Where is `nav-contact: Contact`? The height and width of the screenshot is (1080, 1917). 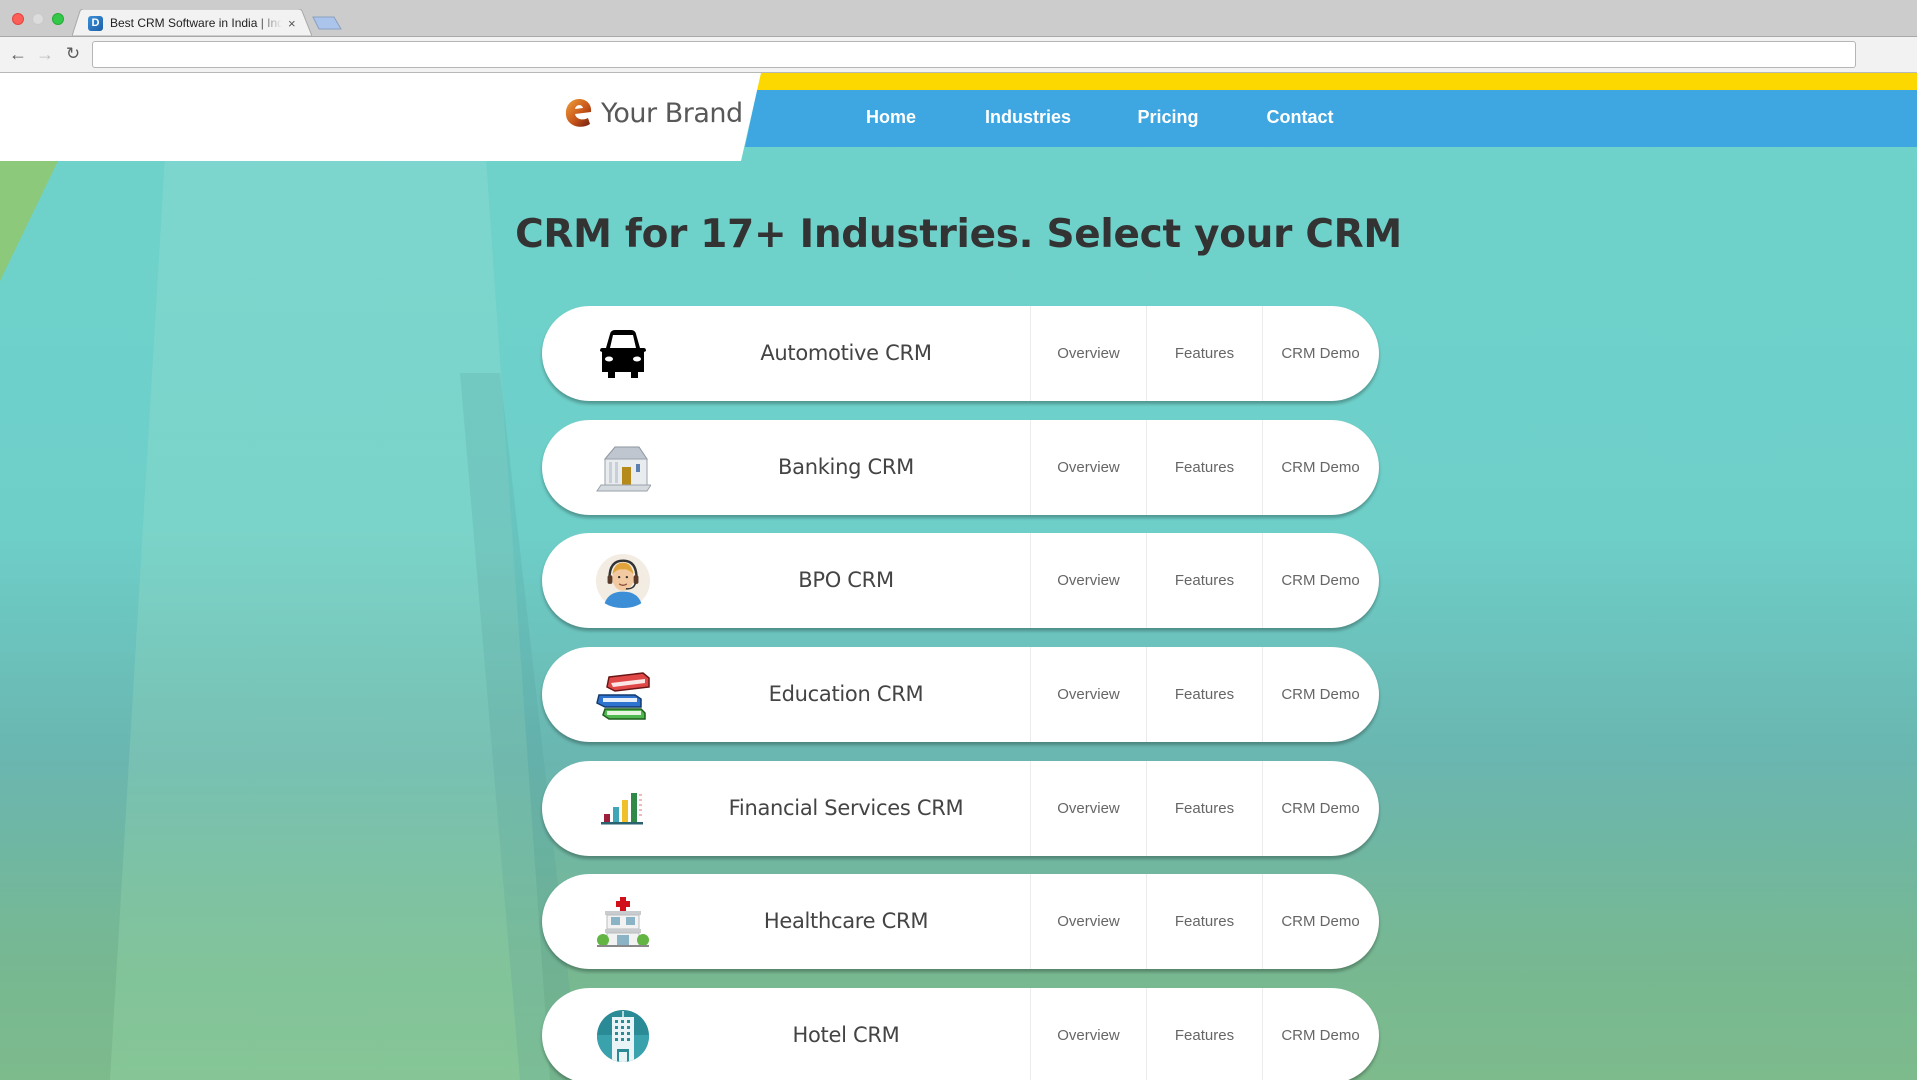 nav-contact: Contact is located at coordinates (1300, 117).